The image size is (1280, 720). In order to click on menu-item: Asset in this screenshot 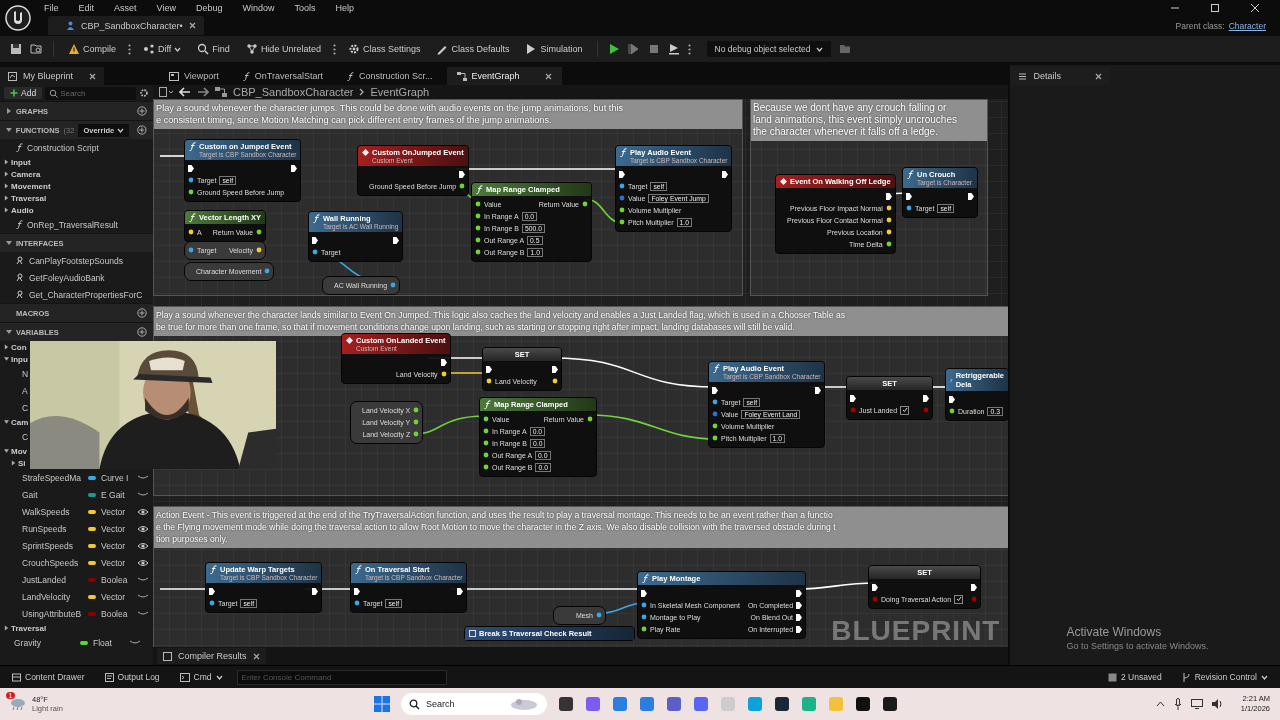, I will do `click(125, 7)`.